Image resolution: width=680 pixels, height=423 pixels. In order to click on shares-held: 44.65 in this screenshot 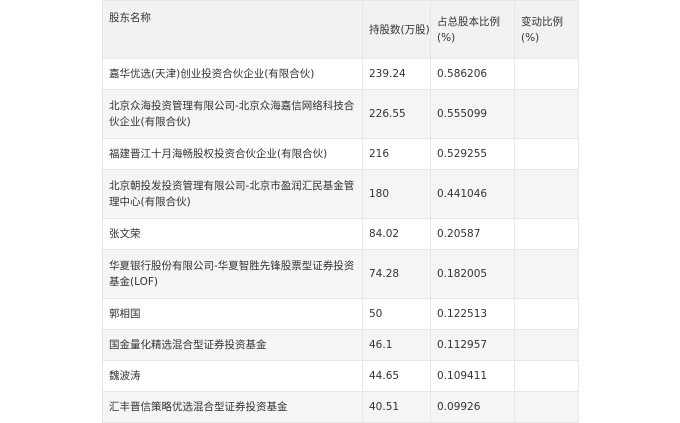, I will do `click(396, 376)`.